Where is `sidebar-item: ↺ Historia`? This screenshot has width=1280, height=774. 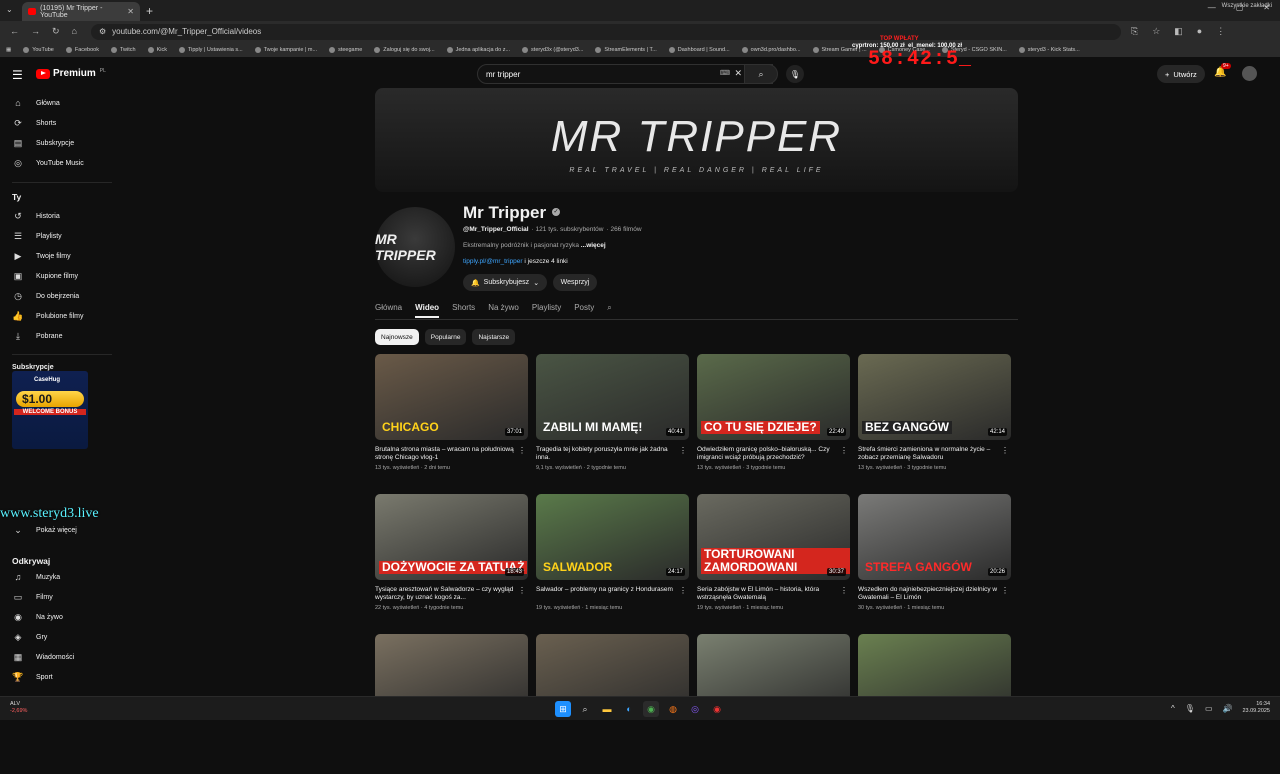 sidebar-item: ↺ Historia is located at coordinates (36, 216).